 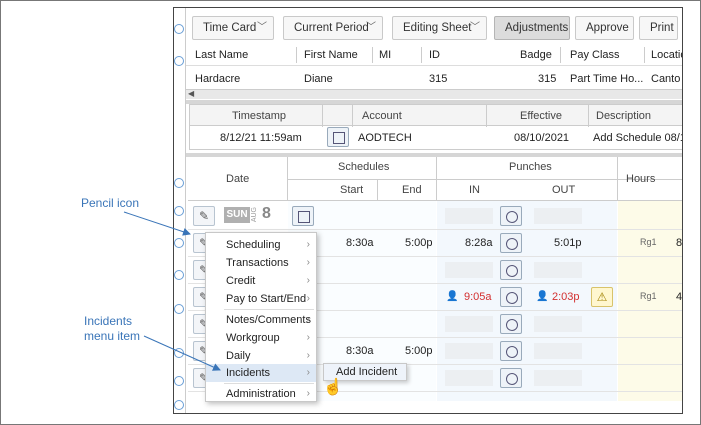 What do you see at coordinates (248, 373) in the screenshot?
I see `menu-item-label: Incidents` at bounding box center [248, 373].